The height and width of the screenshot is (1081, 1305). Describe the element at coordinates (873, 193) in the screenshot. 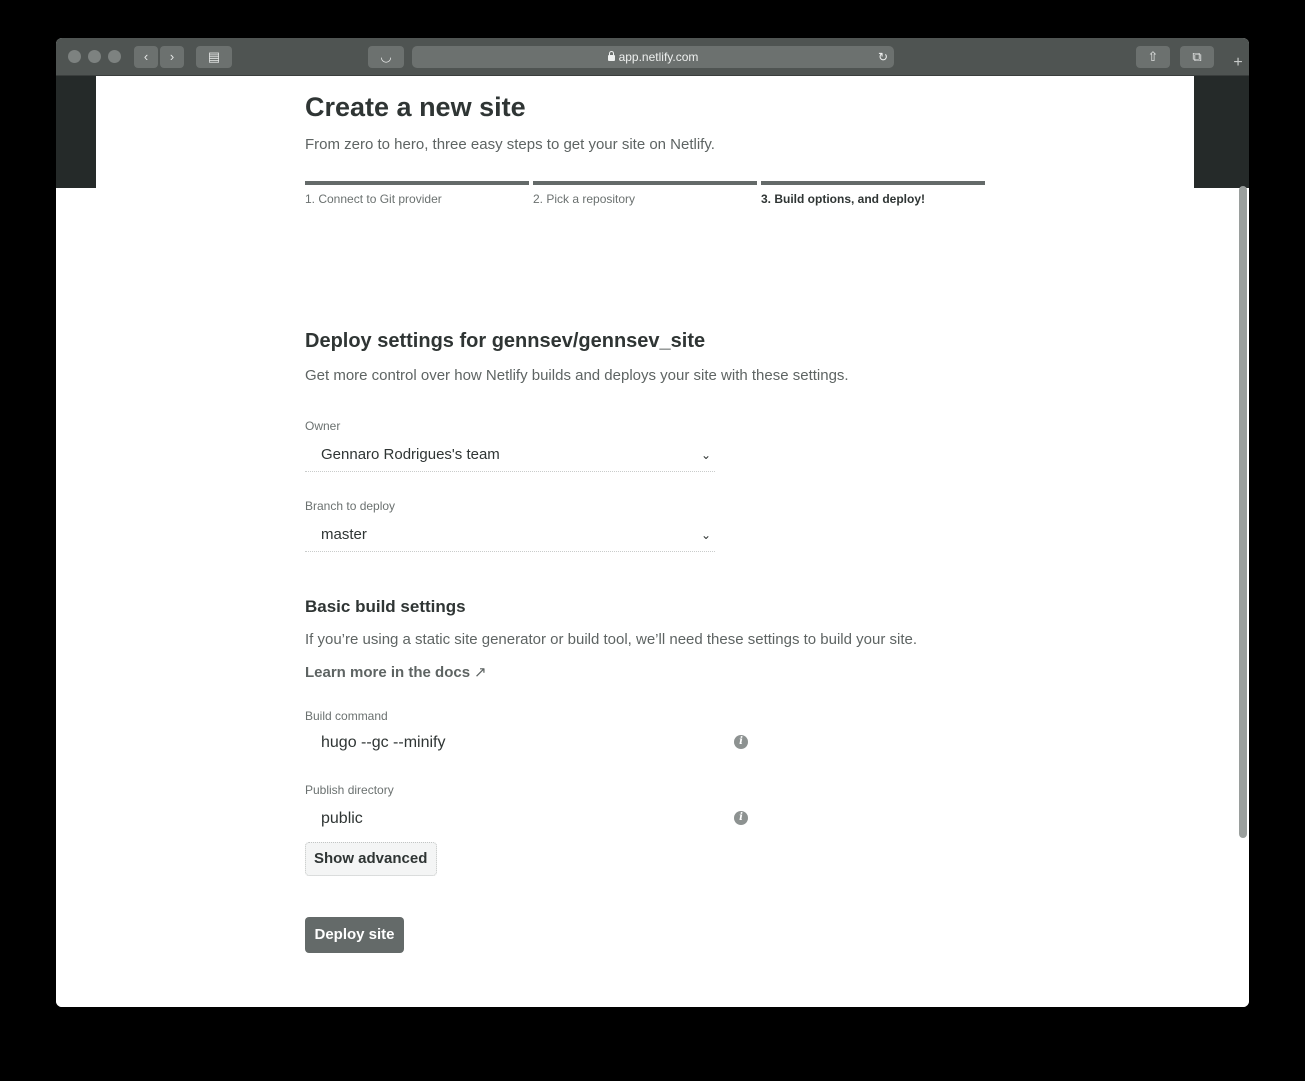

I see `step-build-options: 3. Build options, and deploy!` at that location.